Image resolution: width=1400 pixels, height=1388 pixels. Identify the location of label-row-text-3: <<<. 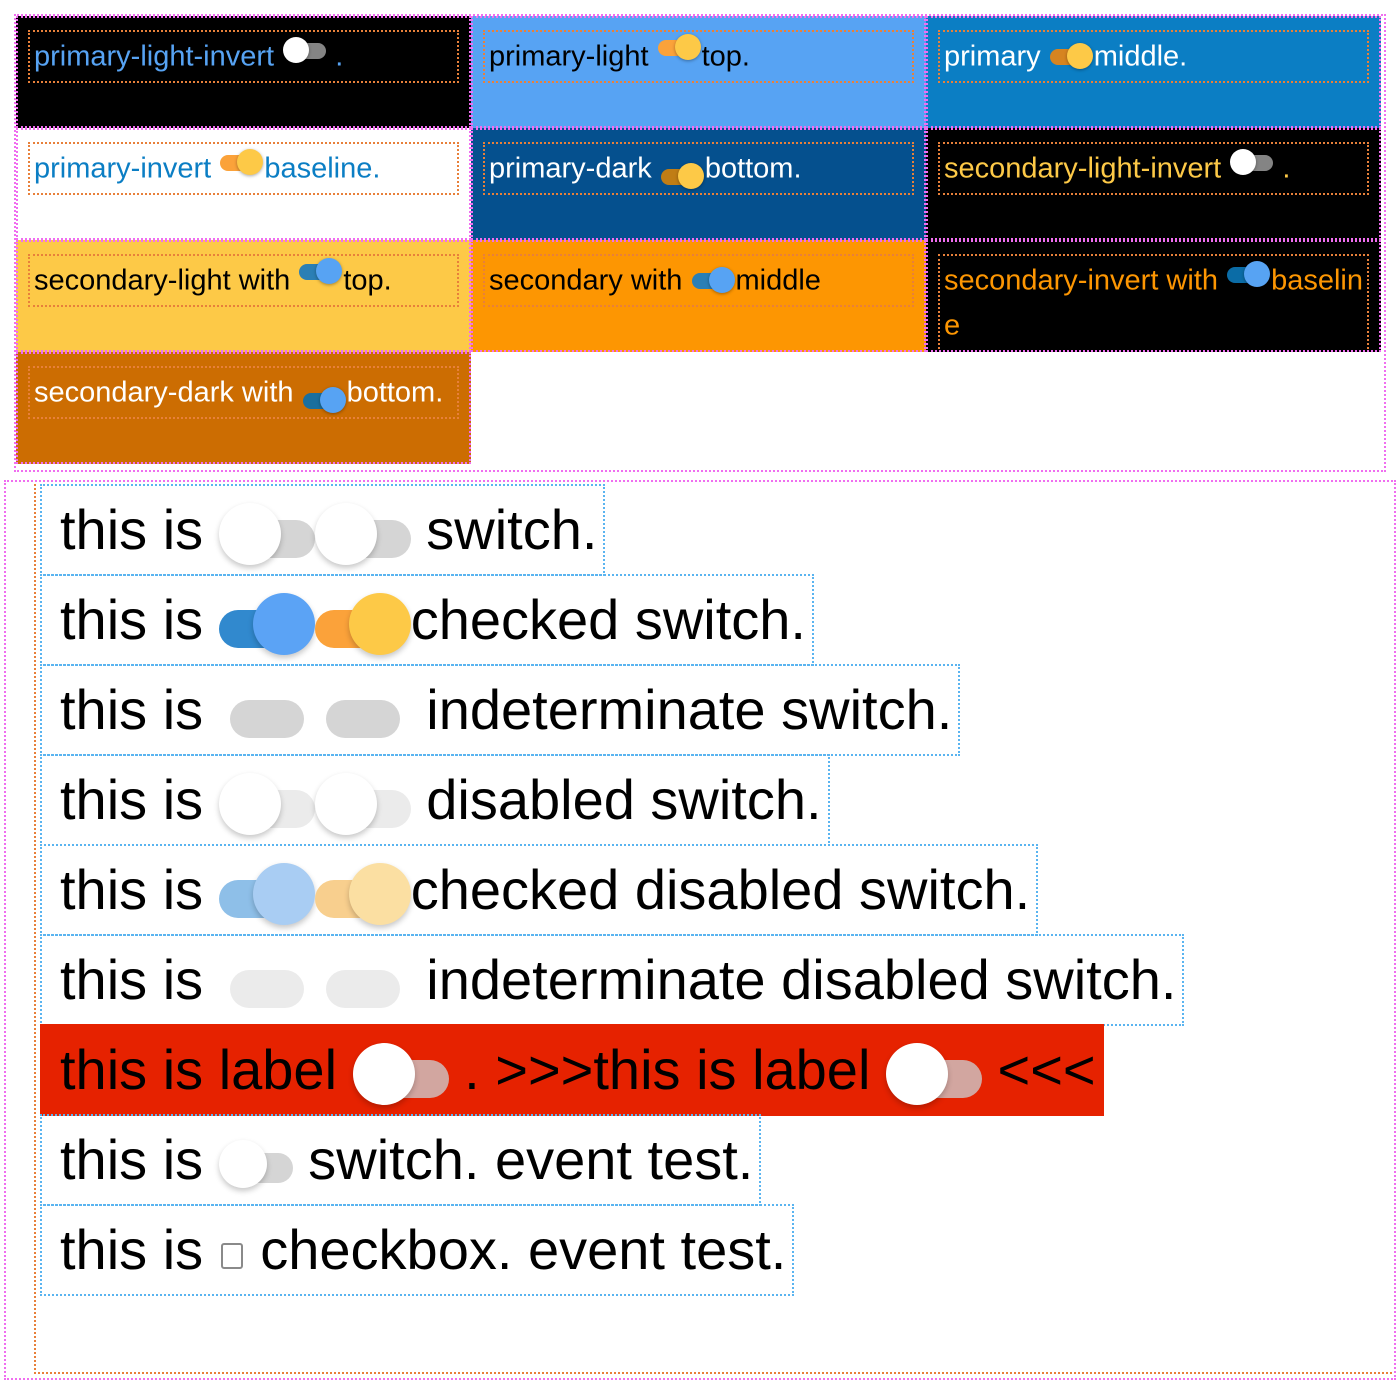
(1038, 1069).